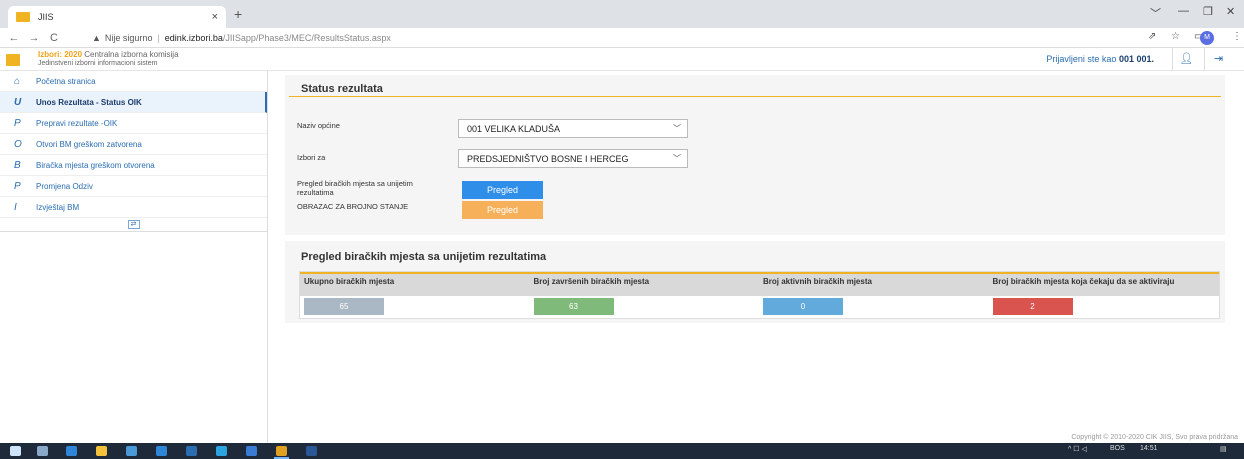 The image size is (1244, 459). What do you see at coordinates (54, 38) in the screenshot?
I see `reload-icon: C` at bounding box center [54, 38].